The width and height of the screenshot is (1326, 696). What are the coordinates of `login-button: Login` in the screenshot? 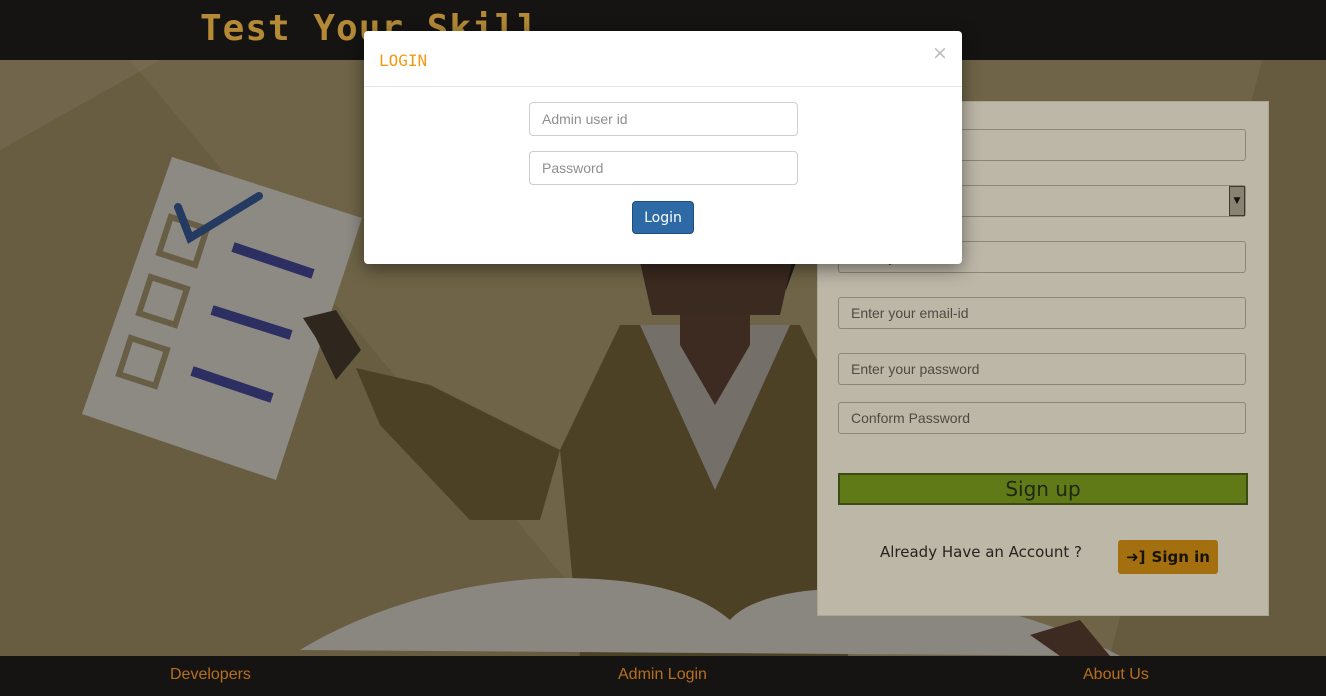 It's located at (663, 217).